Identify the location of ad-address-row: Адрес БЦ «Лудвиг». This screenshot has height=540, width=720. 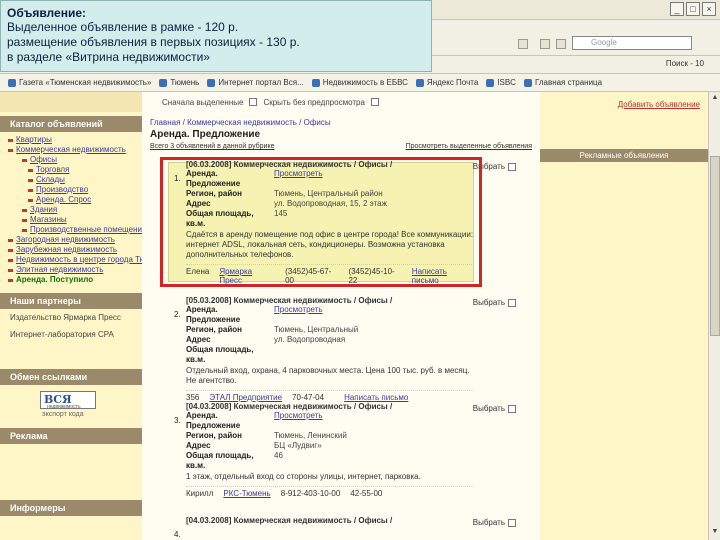
(330, 446).